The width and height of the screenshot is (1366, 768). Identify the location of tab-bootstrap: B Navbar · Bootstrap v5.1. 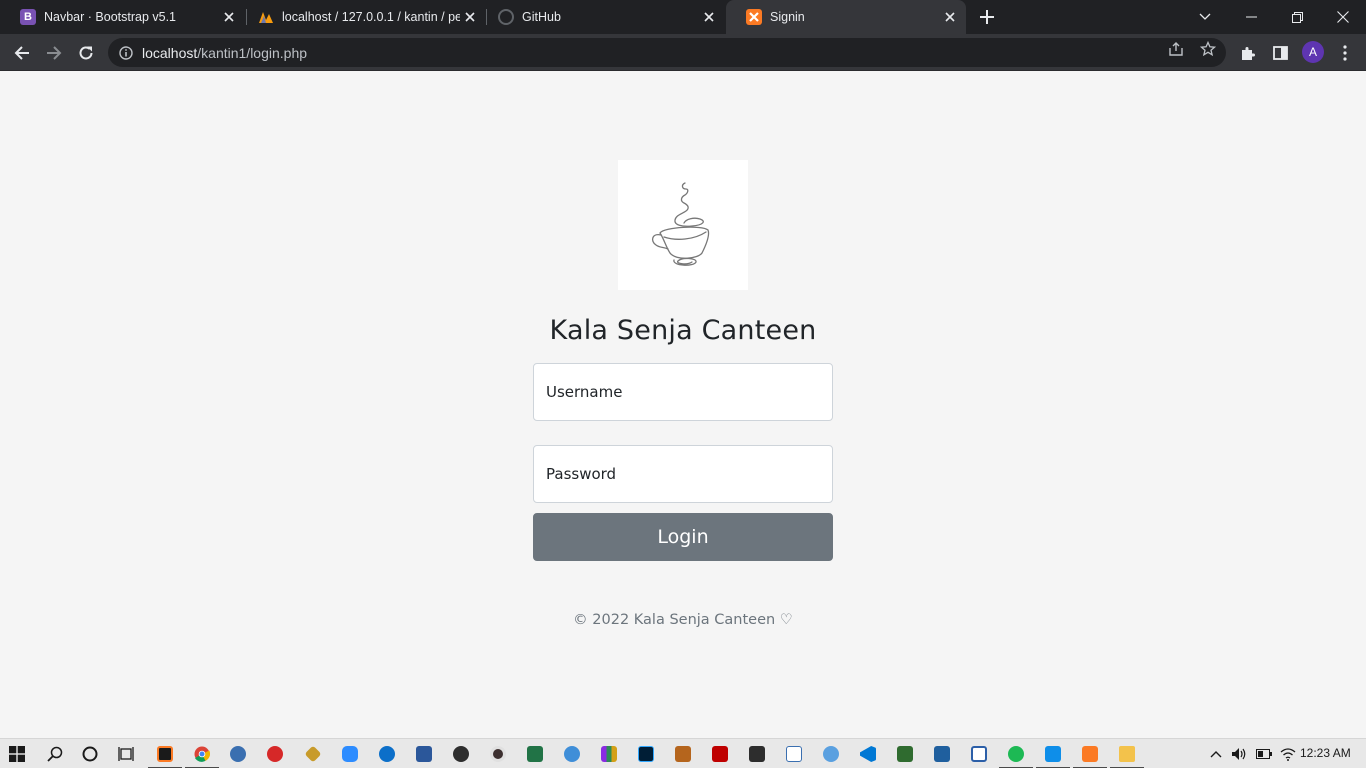
(122, 17).